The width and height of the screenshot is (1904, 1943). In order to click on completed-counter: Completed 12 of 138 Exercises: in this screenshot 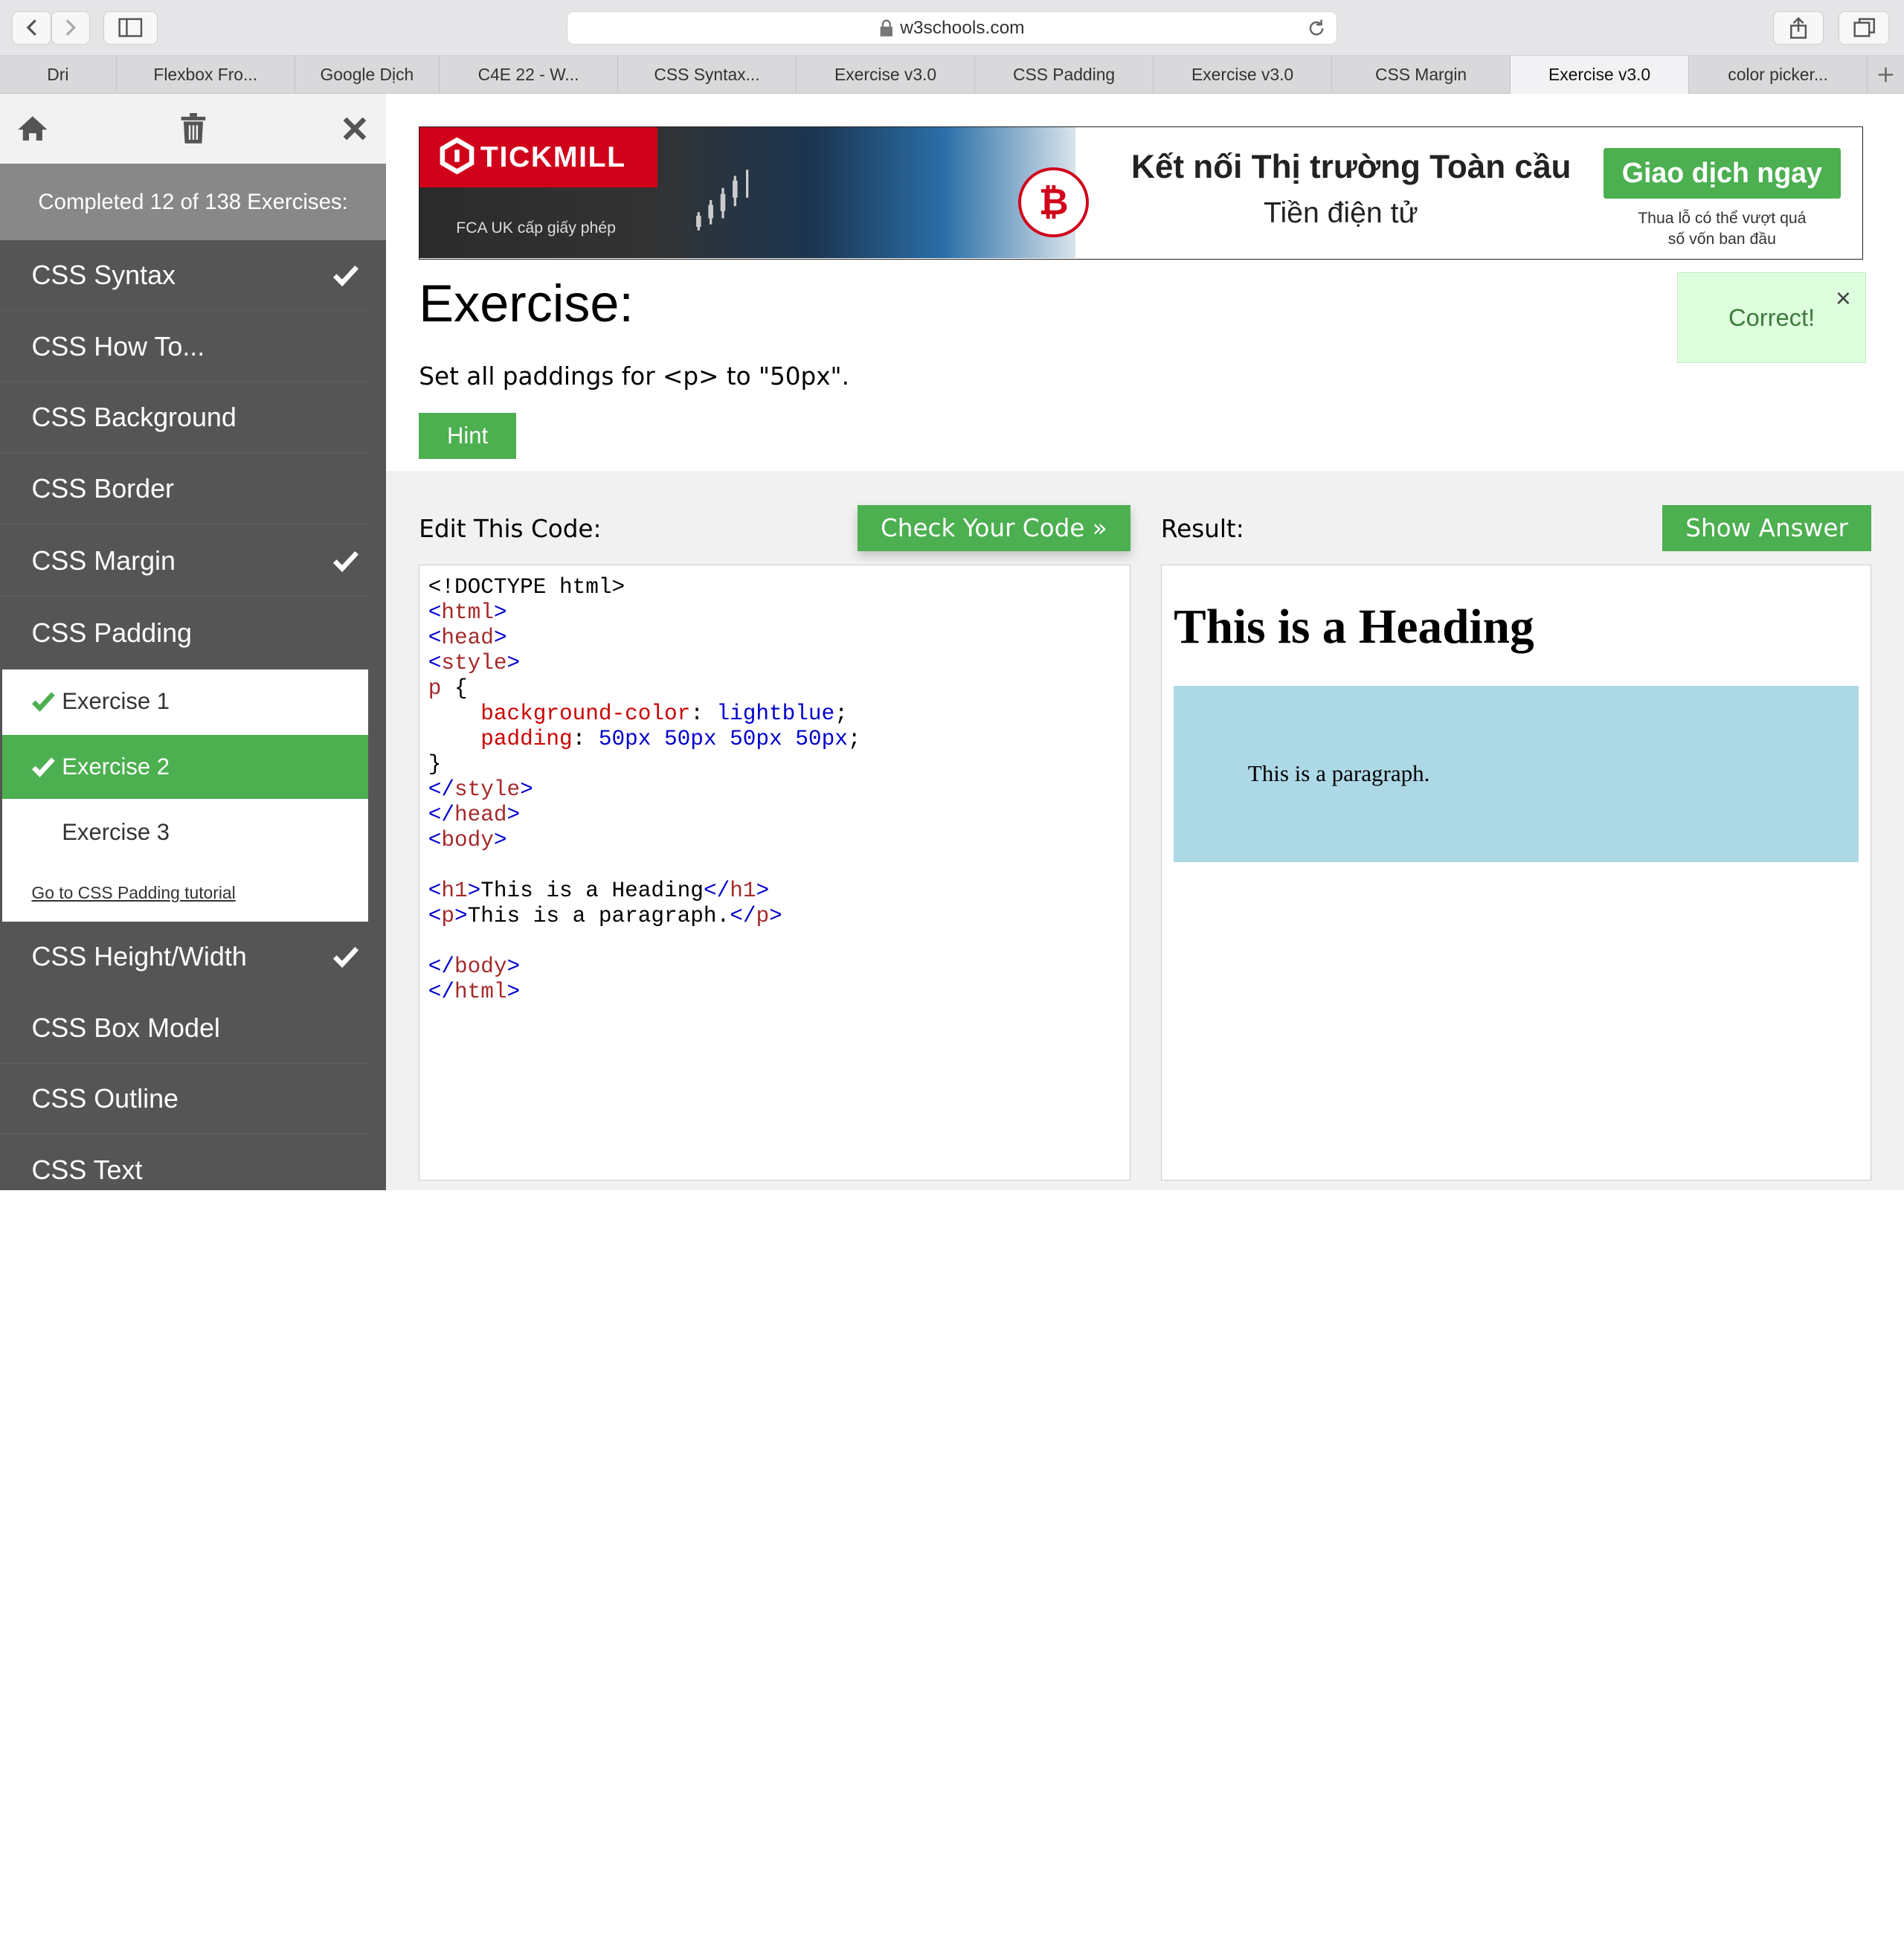, I will do `click(194, 202)`.